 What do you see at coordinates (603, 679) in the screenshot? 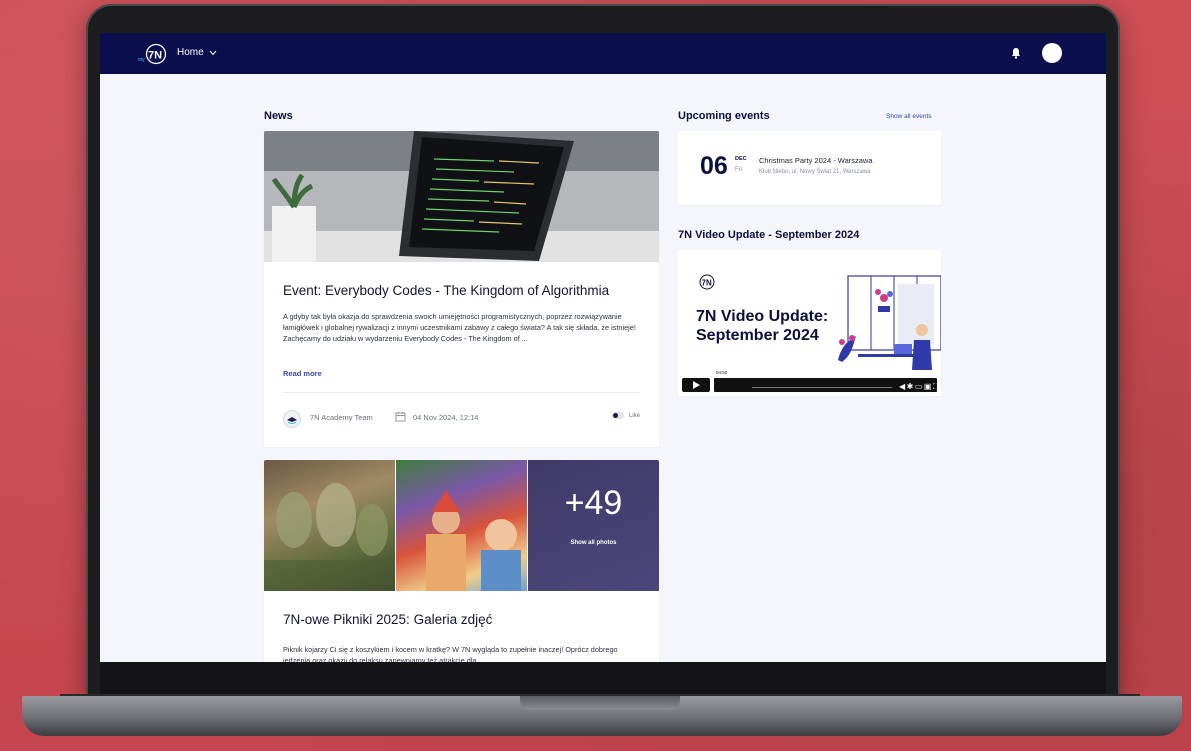
I see `laptop-bezel-bottom` at bounding box center [603, 679].